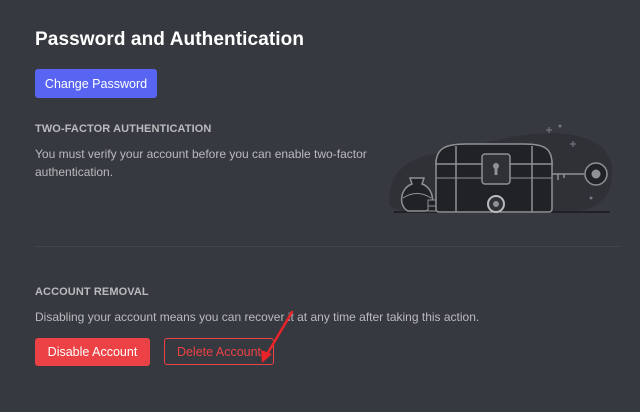 The image size is (640, 412). Describe the element at coordinates (96, 83) in the screenshot. I see `change-password-button: Change Password` at that location.